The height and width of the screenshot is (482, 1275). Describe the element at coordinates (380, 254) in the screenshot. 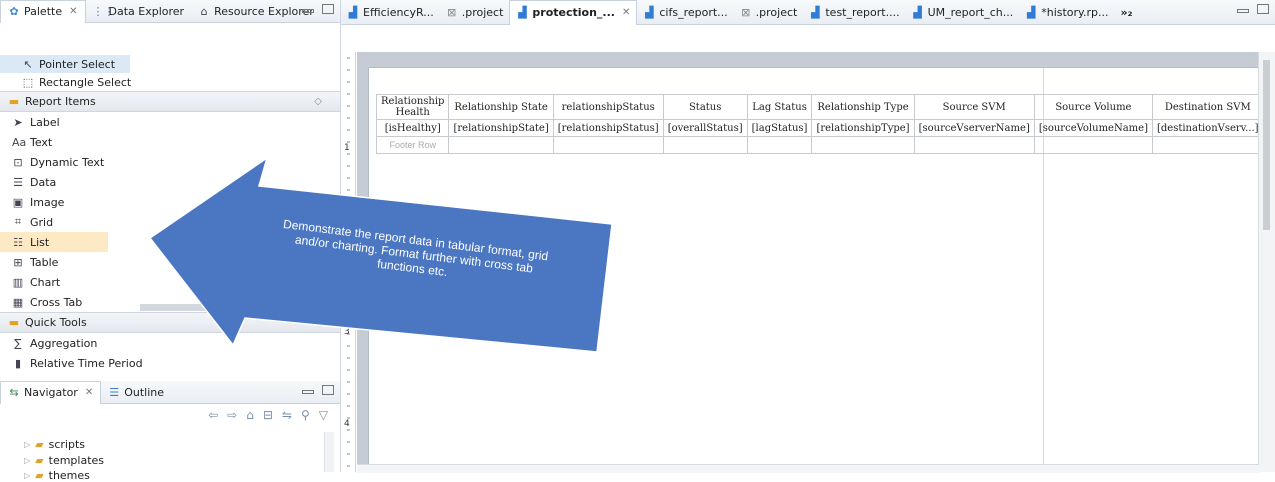

I see `callout-arrow-layer` at that location.